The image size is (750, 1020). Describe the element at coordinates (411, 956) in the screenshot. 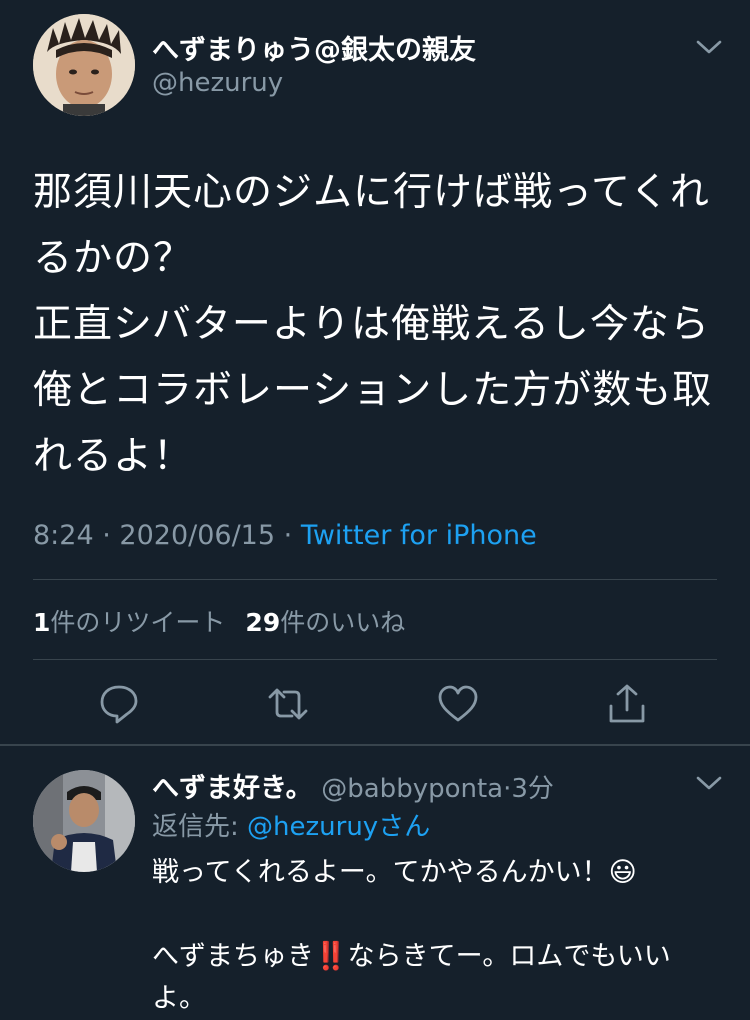

I see `reply-line: へずまちゅき‼️ならきてー。ロムでもいい` at that location.